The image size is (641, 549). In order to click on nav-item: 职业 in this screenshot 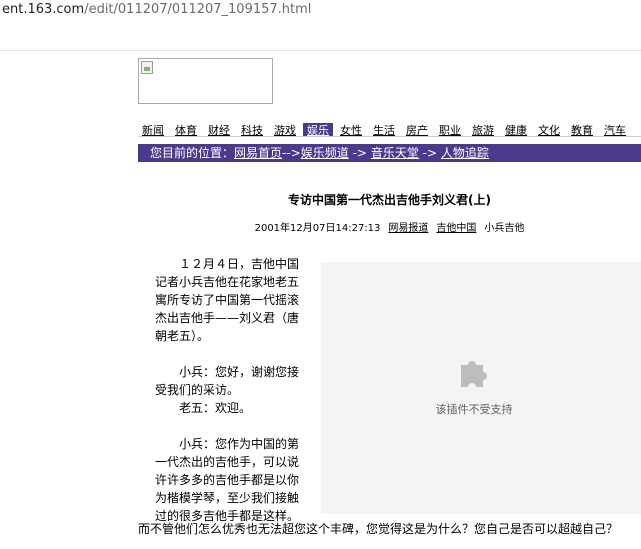, I will do `click(450, 129)`.